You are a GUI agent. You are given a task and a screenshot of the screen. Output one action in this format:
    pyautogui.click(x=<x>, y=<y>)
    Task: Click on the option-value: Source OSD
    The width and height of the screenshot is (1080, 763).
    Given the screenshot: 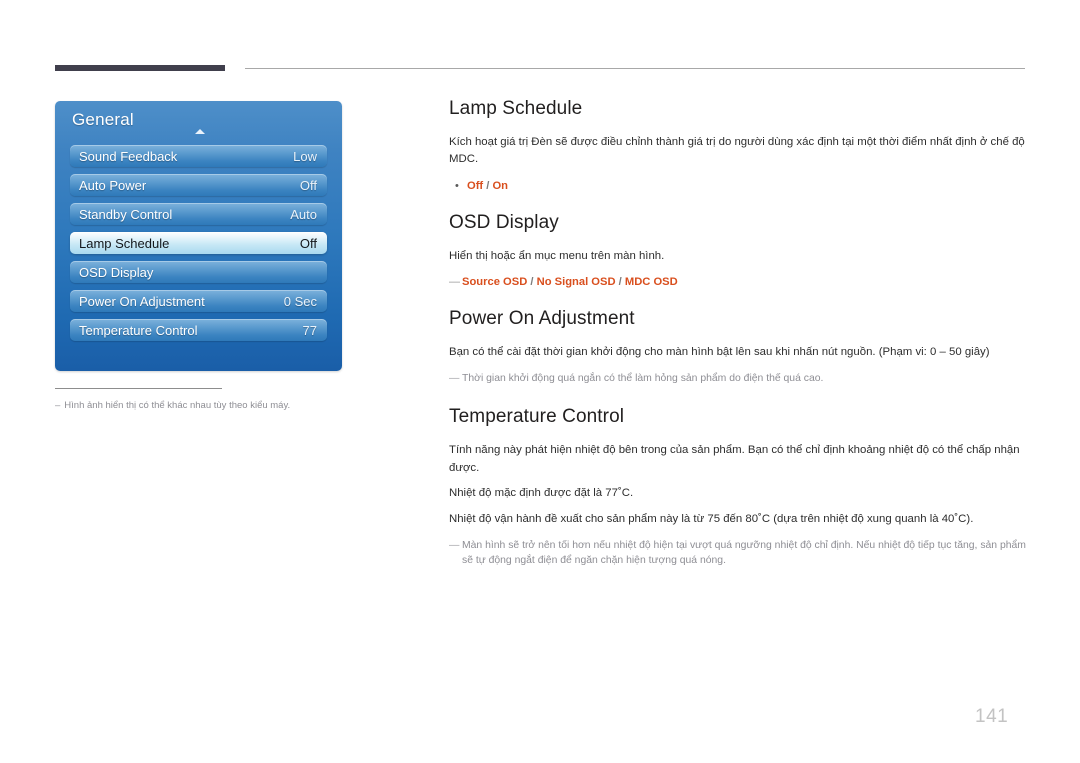 What is the action you would take?
    pyautogui.click(x=495, y=282)
    